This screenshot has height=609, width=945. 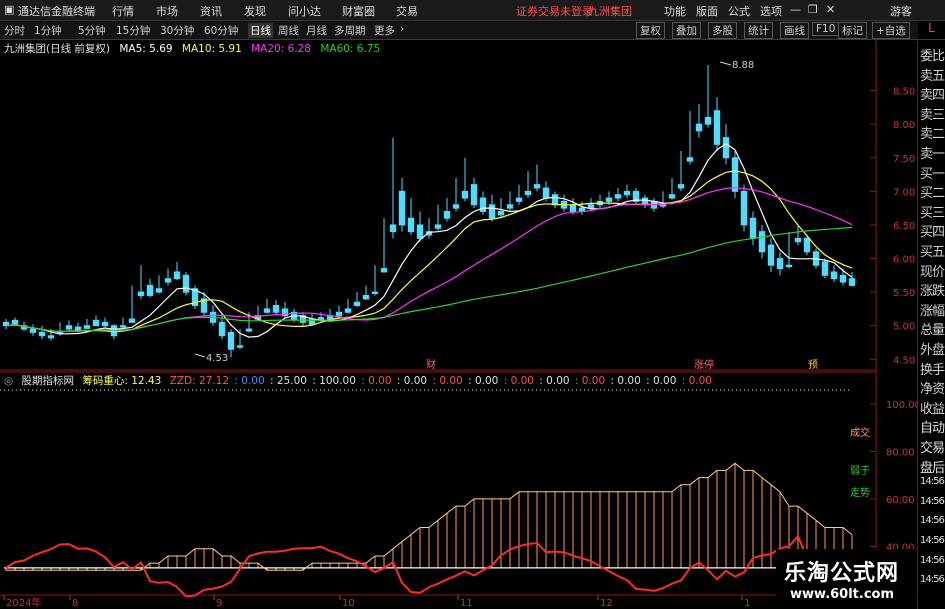 I want to click on ind-val-8: : 0.00, so click(x=554, y=381).